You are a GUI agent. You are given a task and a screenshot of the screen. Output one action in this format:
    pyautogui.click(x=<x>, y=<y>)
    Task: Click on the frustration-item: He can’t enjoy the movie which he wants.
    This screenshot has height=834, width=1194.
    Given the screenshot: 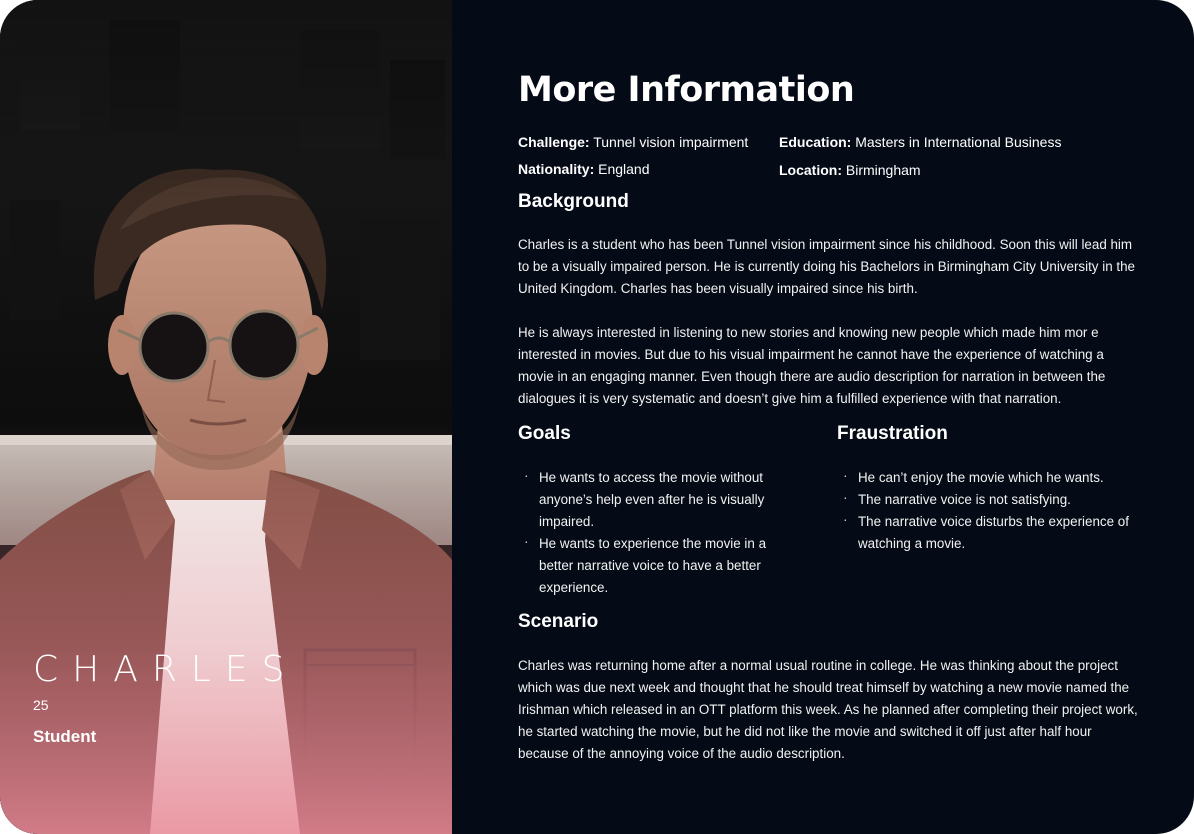 What is the action you would take?
    pyautogui.click(x=987, y=476)
    